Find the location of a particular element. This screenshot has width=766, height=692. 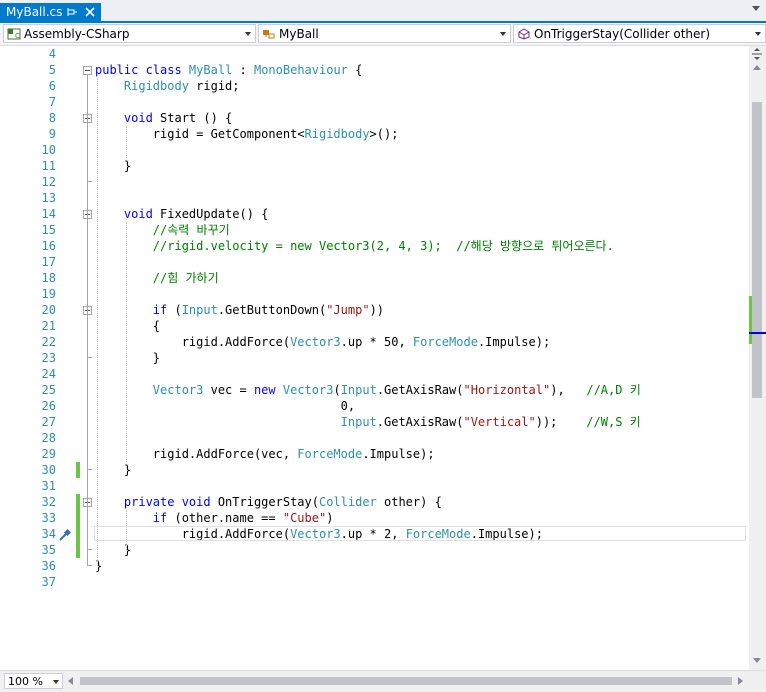

svg-text: C is located at coordinates (17, 36).